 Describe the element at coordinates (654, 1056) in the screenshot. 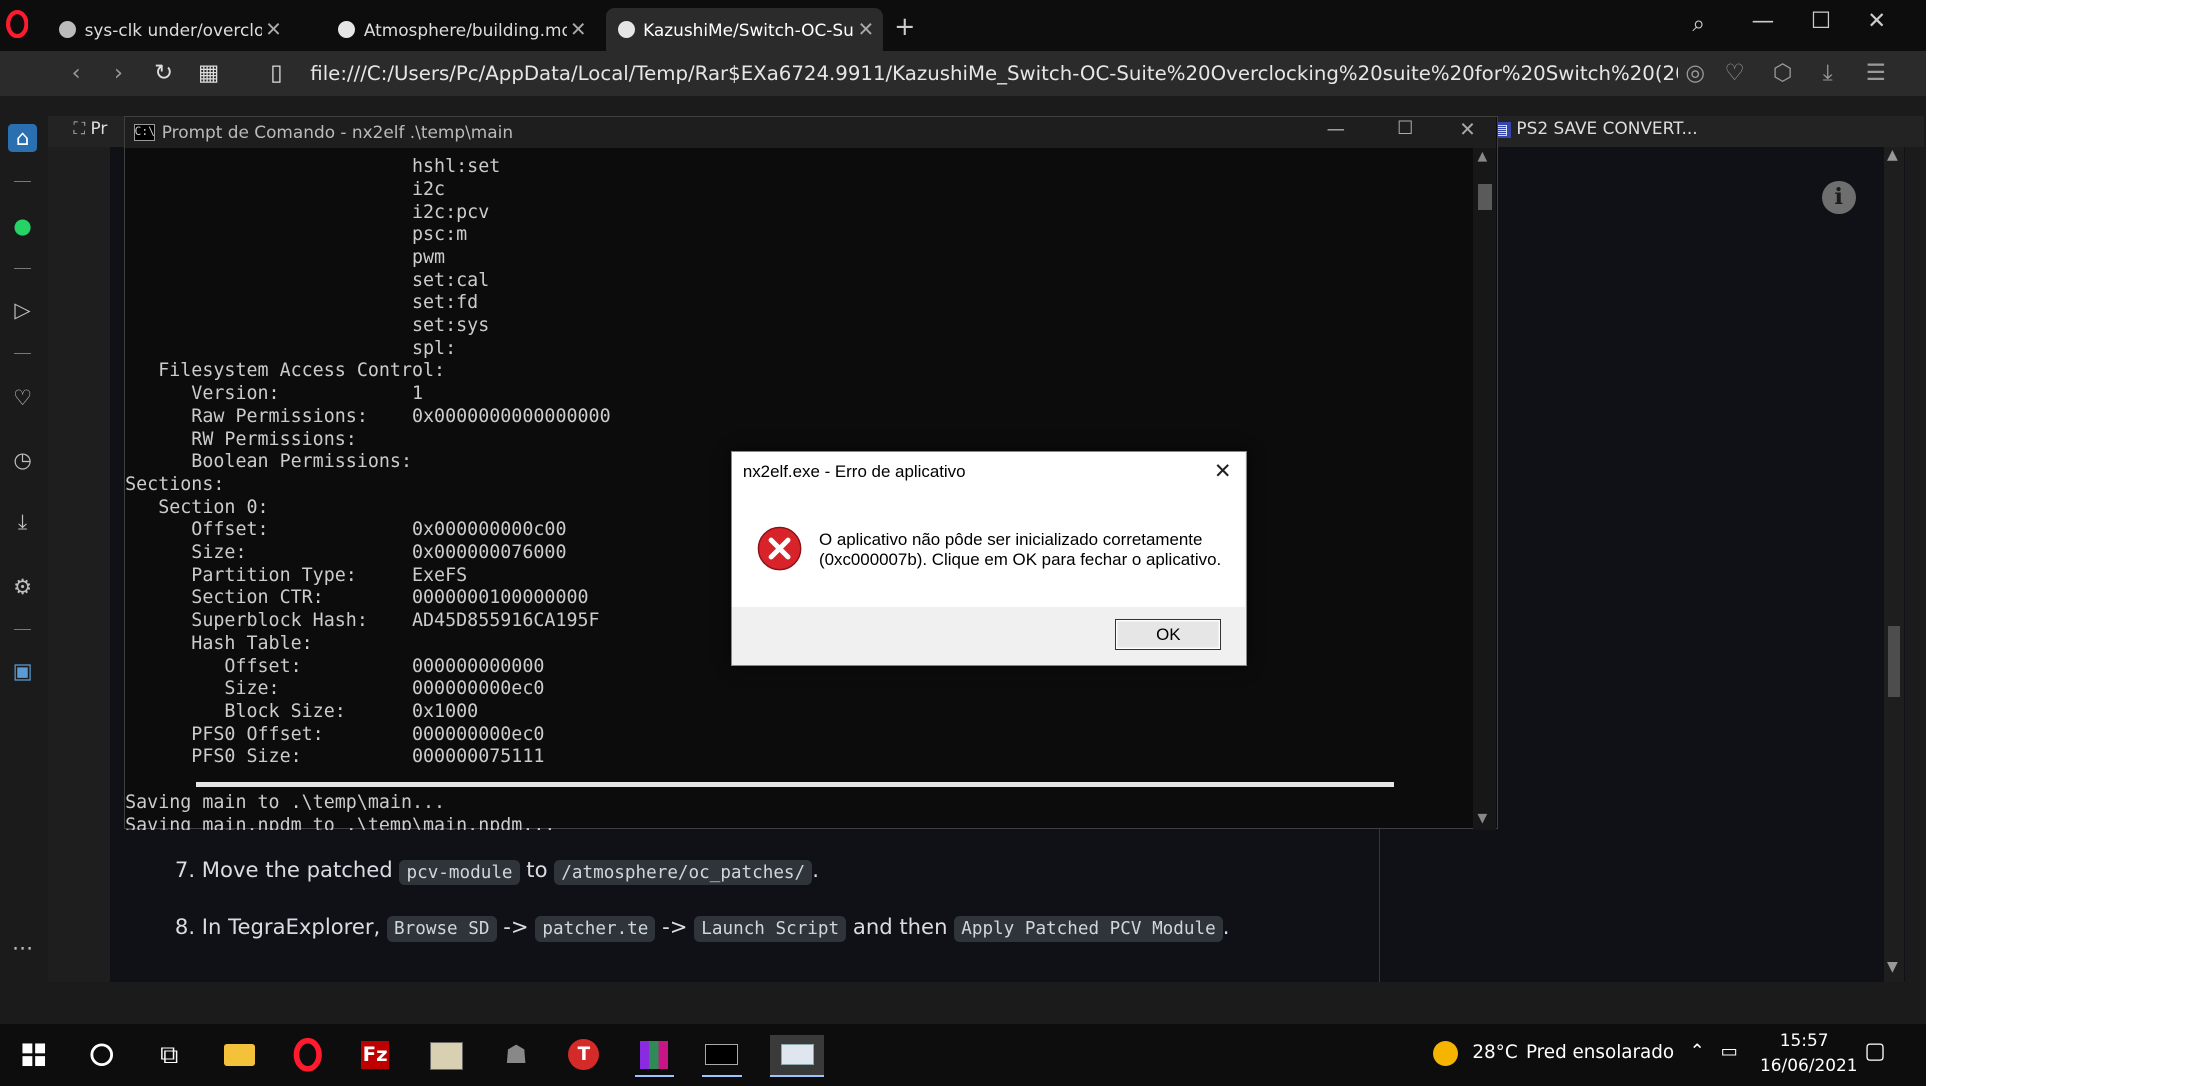

I see `winrar-icon` at that location.